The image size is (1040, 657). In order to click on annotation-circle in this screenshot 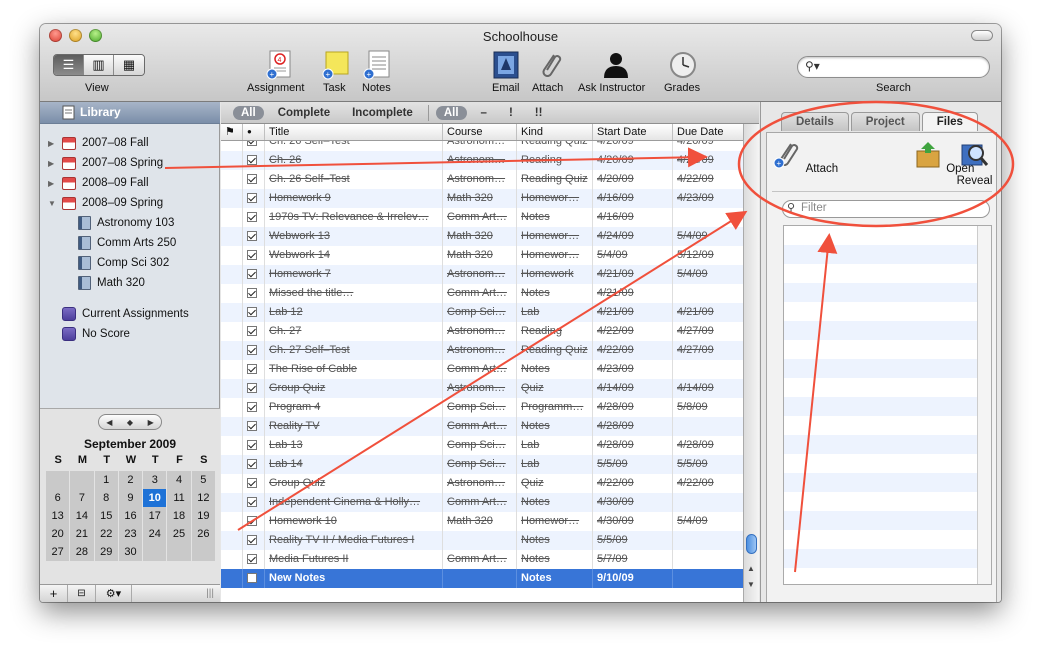, I will do `click(876, 164)`.